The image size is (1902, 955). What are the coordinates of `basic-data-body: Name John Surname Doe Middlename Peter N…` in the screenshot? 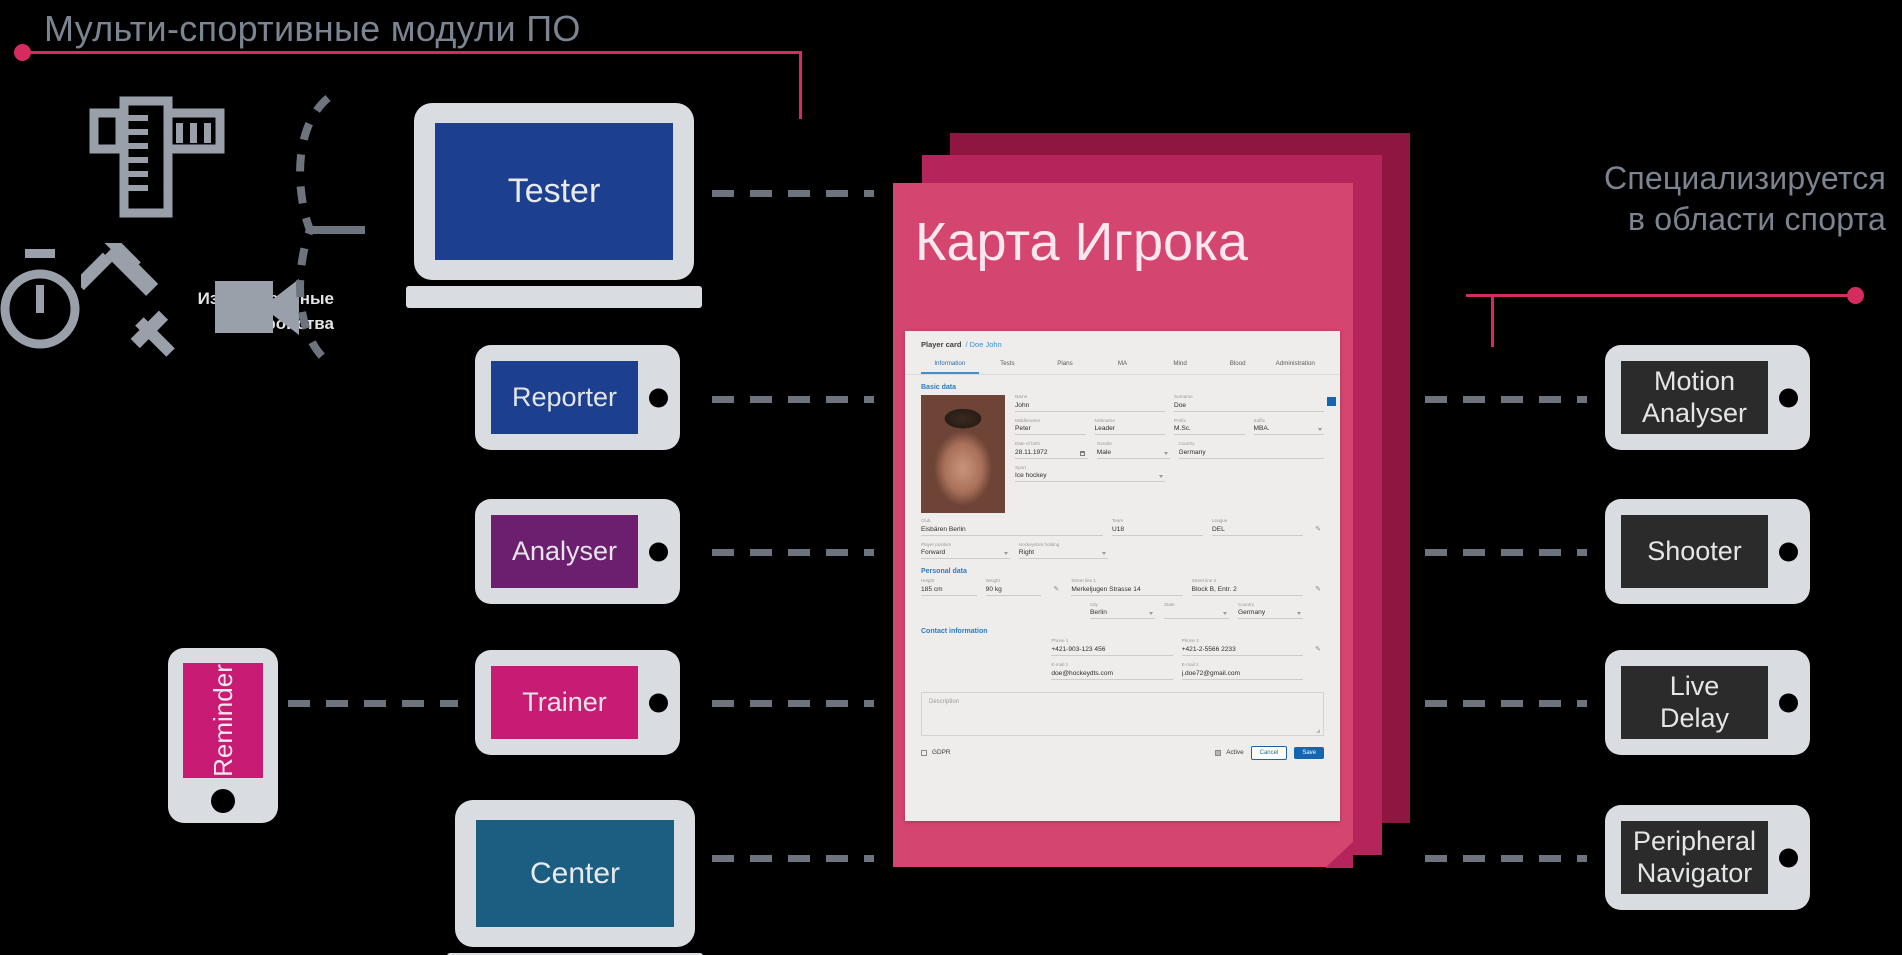 It's located at (1122, 477).